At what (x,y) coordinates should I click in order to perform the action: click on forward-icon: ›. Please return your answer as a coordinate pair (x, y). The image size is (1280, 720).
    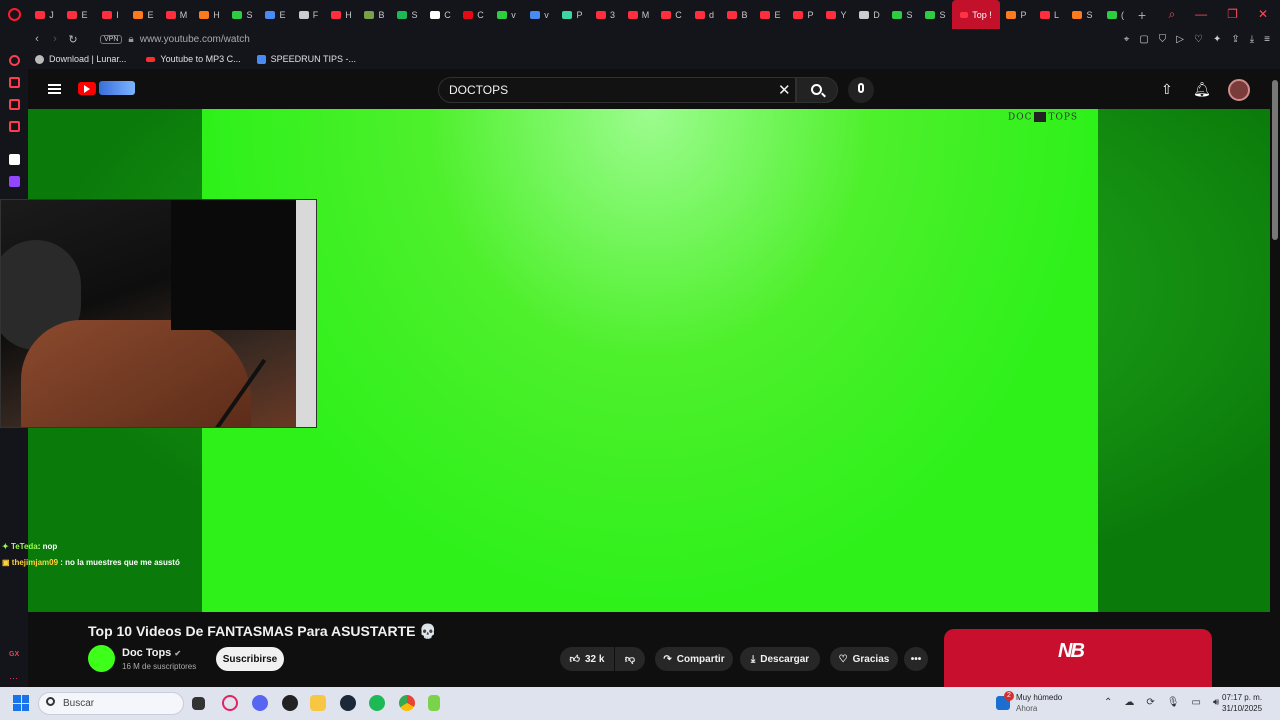
    Looking at the image, I should click on (55, 39).